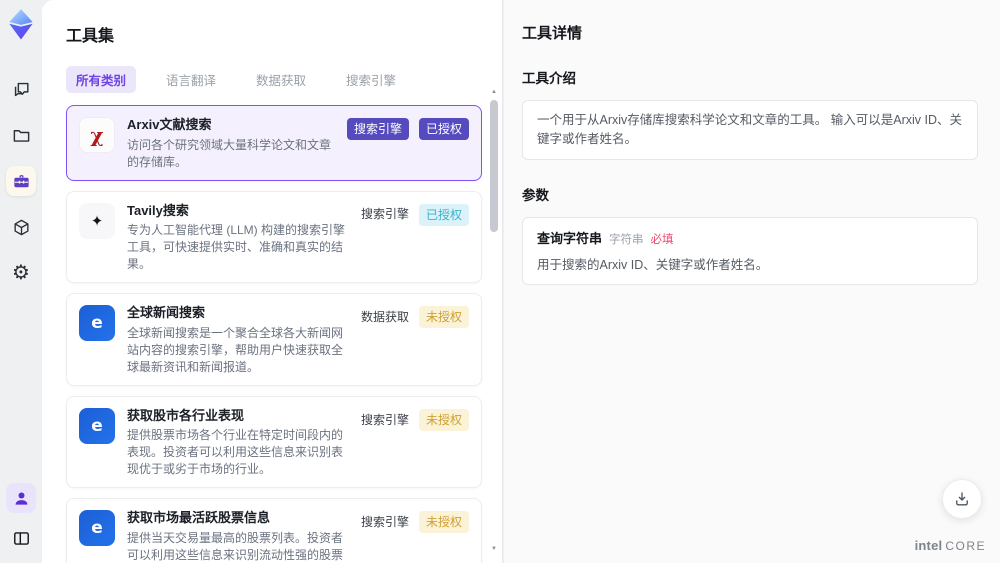 Image resolution: width=1000 pixels, height=563 pixels. I want to click on toolbox-icon, so click(21, 181).